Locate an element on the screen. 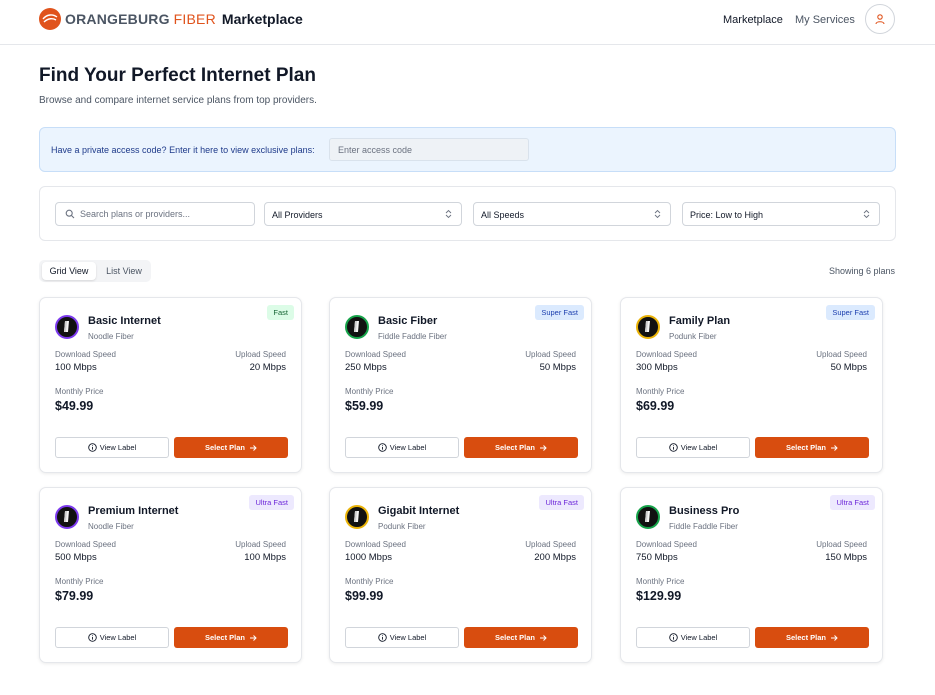 This screenshot has height=695, width=935. upload-speed-value: 100 Mbps is located at coordinates (265, 557).